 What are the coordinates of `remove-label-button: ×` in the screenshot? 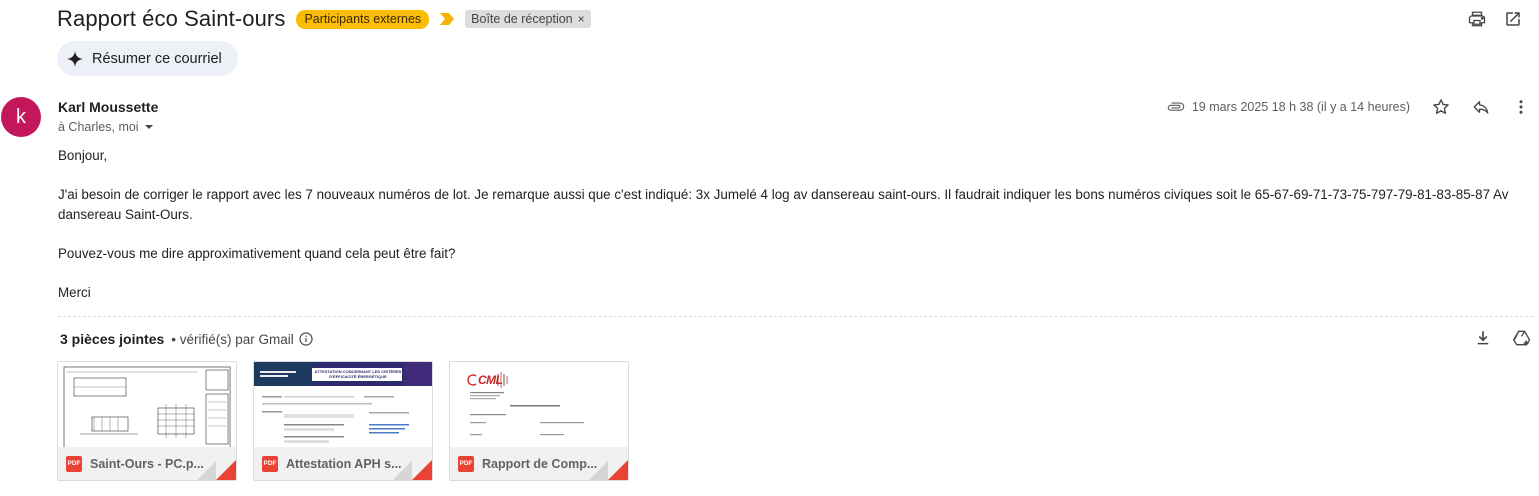 It's located at (581, 19).